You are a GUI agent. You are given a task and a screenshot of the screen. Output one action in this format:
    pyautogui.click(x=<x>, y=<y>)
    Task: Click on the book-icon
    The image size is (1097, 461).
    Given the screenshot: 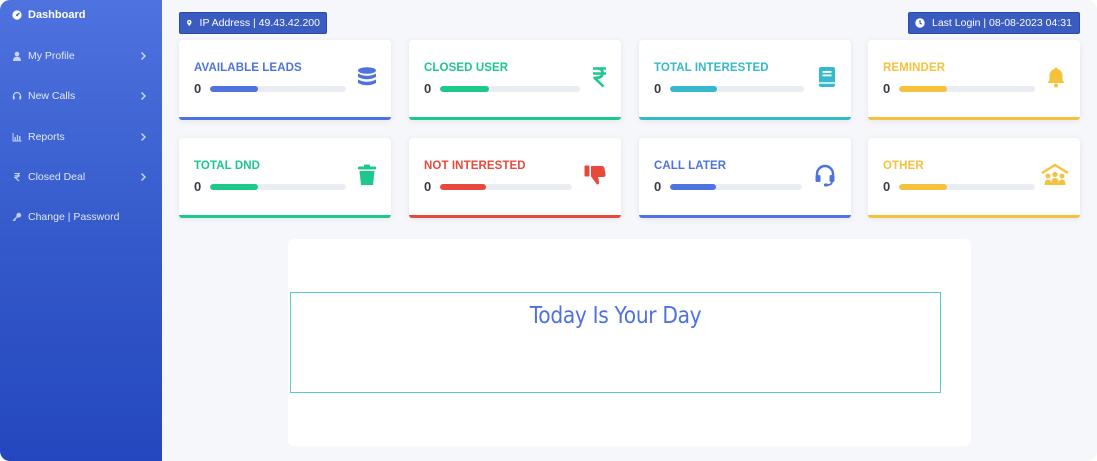 What is the action you would take?
    pyautogui.click(x=827, y=77)
    